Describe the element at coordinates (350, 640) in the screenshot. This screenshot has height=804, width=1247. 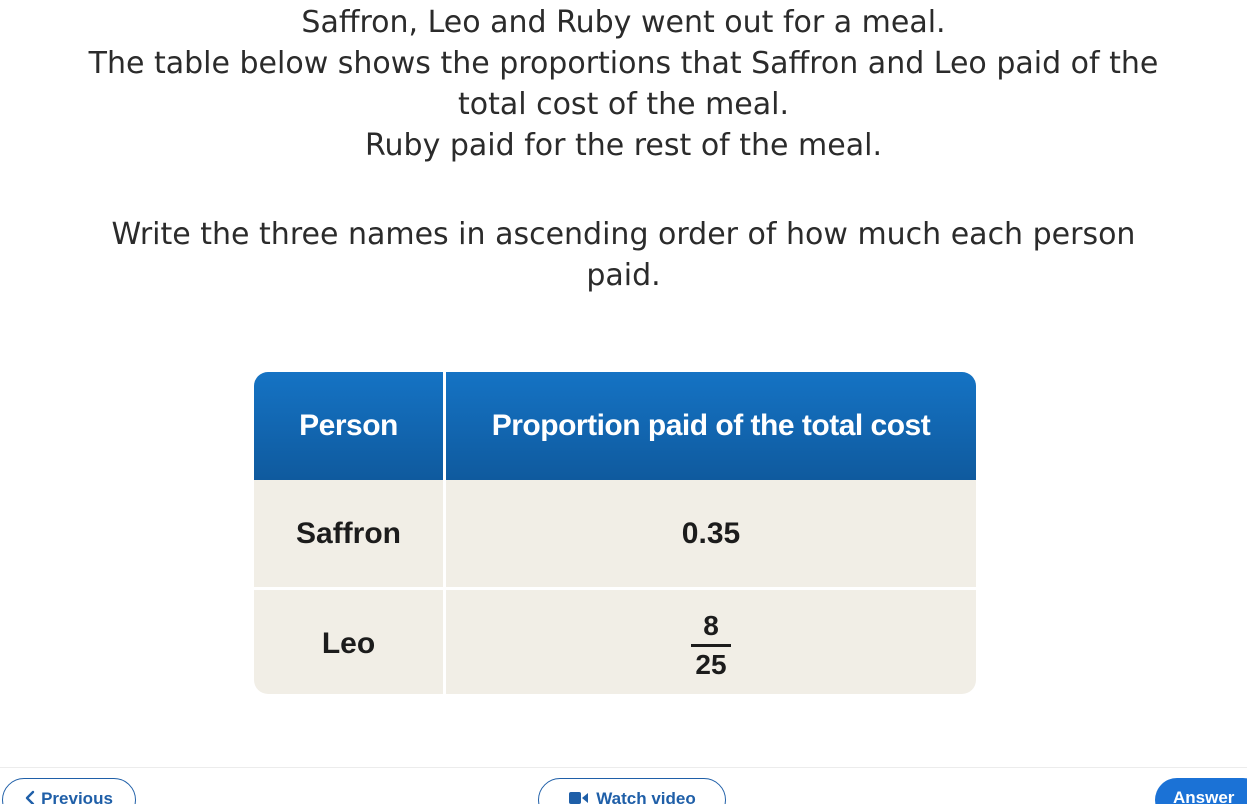
I see `cell-person-leo: Leo` at that location.